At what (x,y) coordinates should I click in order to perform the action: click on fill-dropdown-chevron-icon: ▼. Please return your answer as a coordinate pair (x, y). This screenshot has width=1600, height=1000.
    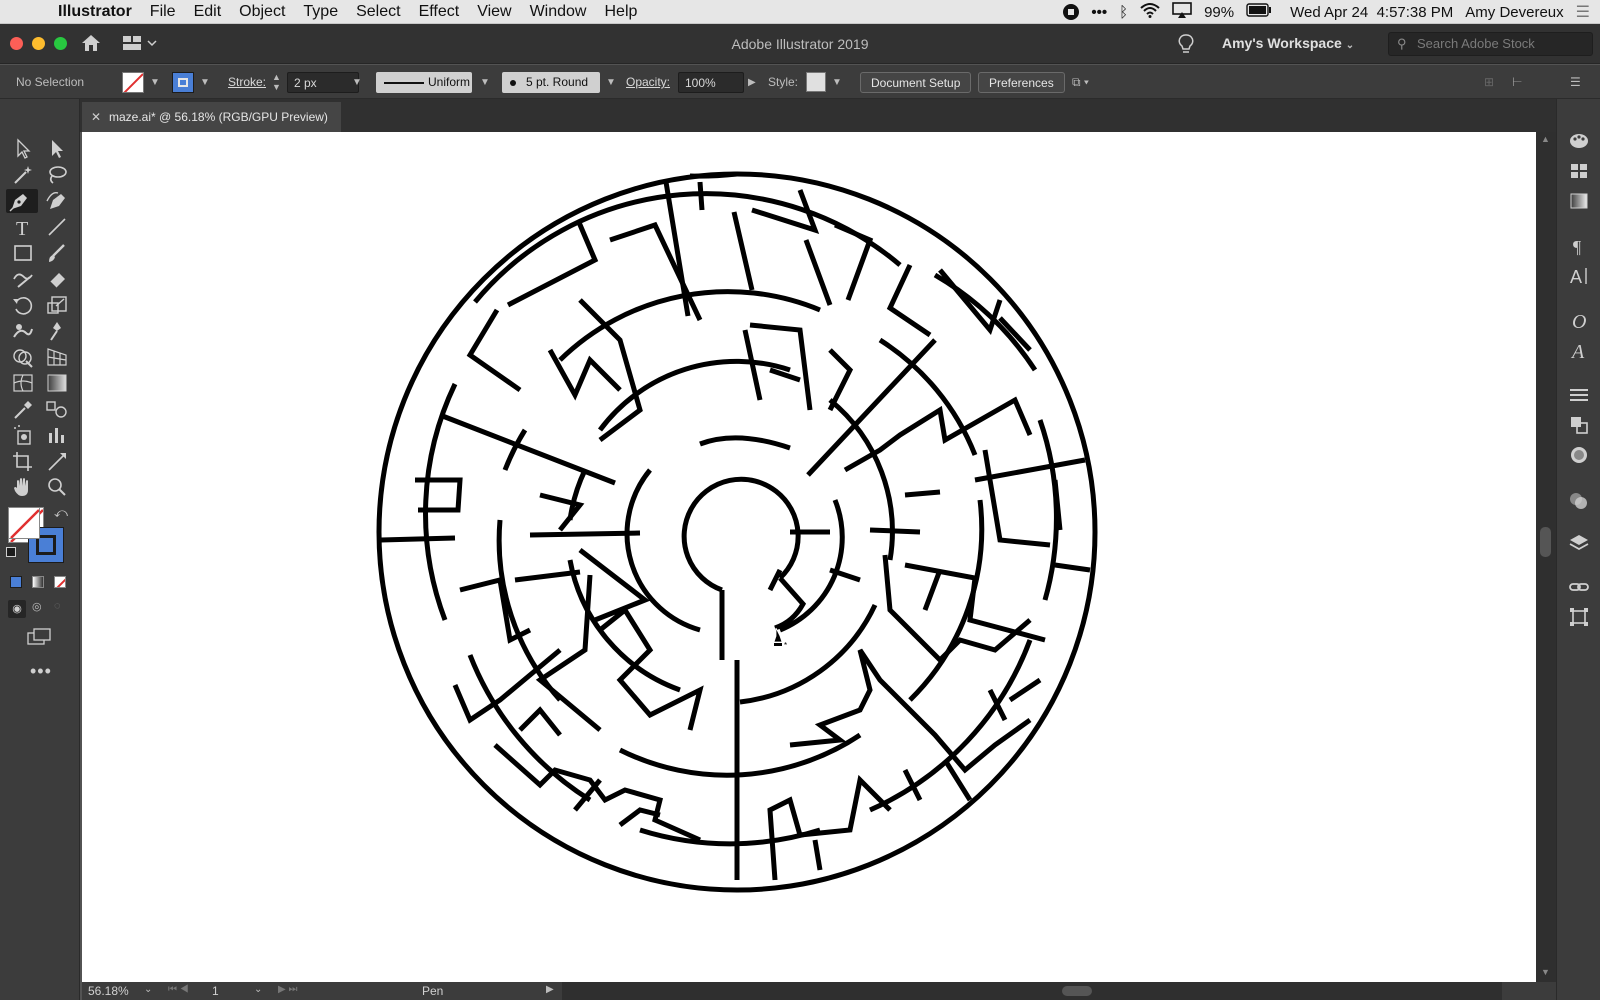
    Looking at the image, I should click on (155, 82).